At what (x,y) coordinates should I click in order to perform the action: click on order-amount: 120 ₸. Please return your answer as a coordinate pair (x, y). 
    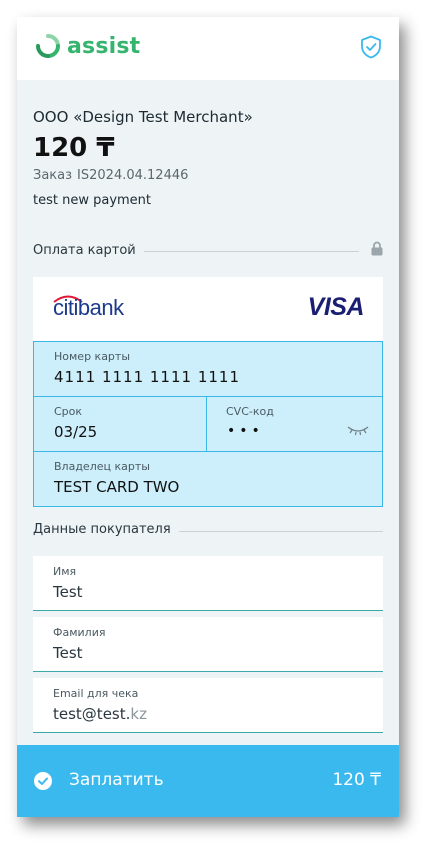
    Looking at the image, I should click on (74, 148).